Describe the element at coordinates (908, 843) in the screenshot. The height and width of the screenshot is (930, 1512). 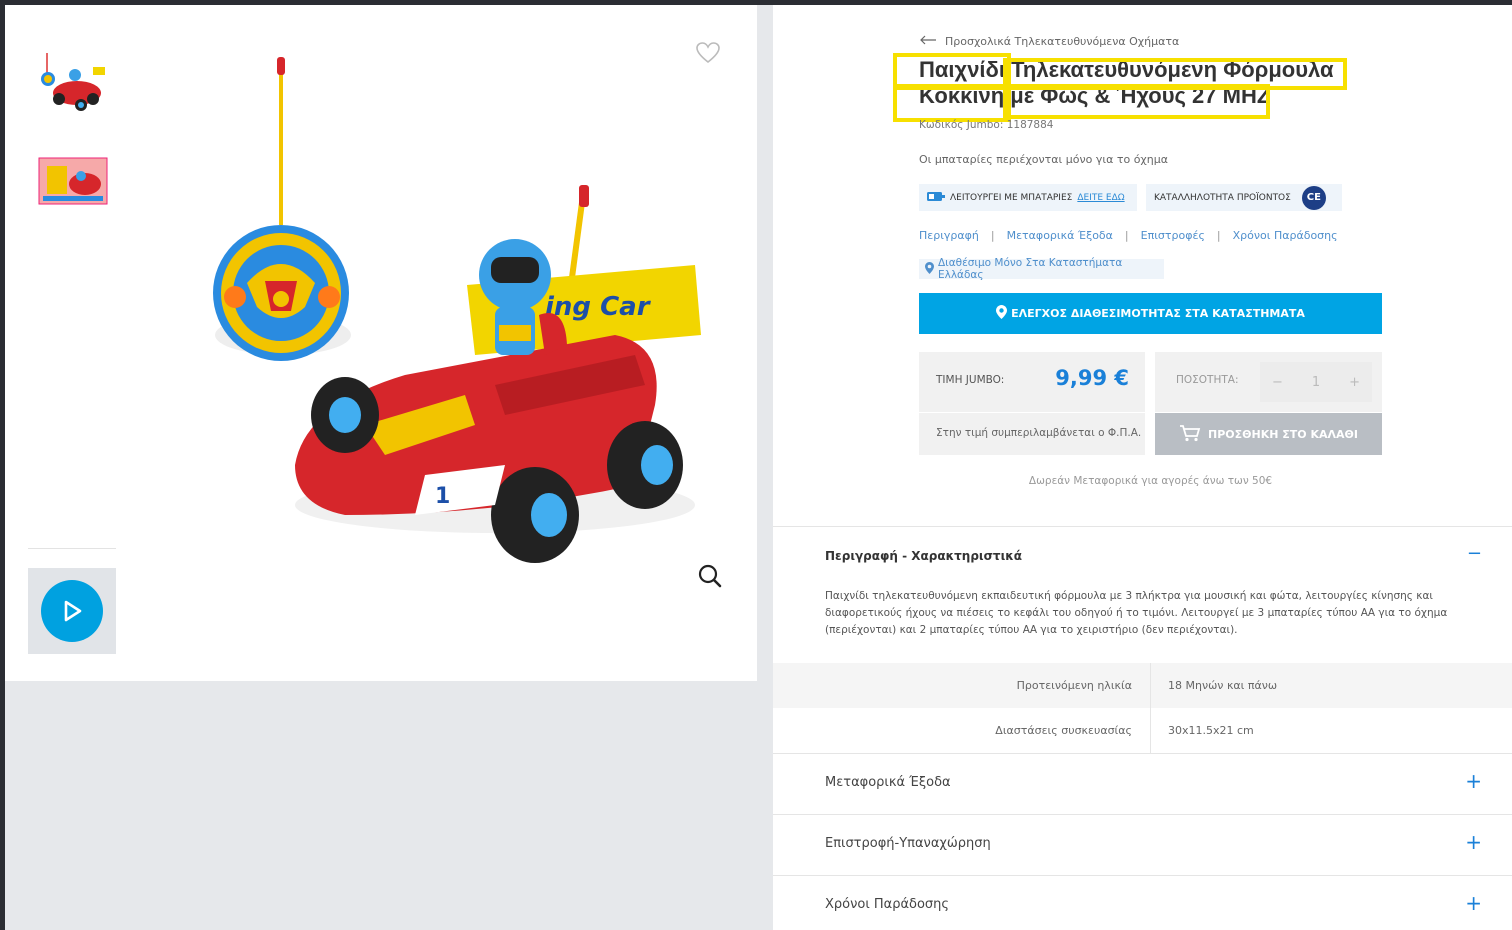
I see `accordion-label: Επιστροφή-Υπαναχώρηση` at that location.